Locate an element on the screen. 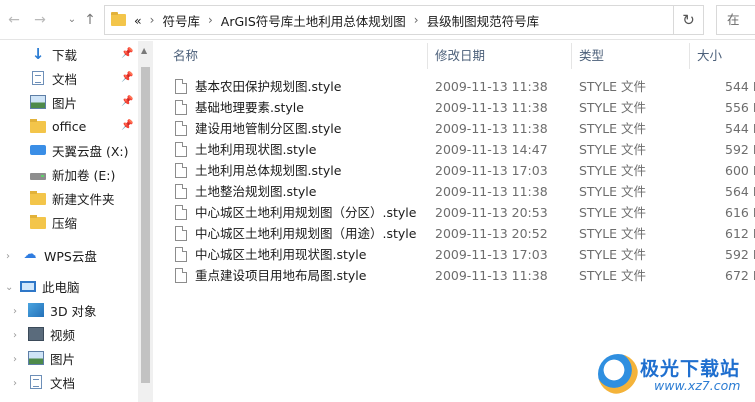 This screenshot has width=755, height=402. file-name-cell: 重点建设项目用地布局图.style is located at coordinates (270, 275).